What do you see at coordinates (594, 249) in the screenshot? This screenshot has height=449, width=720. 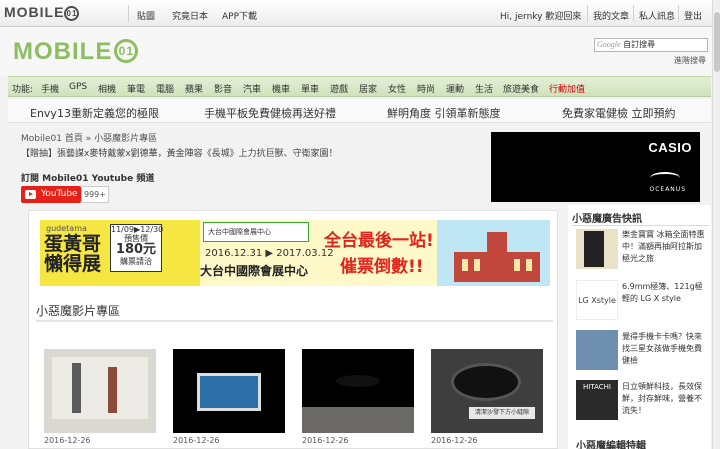 I see `fridge-shape` at bounding box center [594, 249].